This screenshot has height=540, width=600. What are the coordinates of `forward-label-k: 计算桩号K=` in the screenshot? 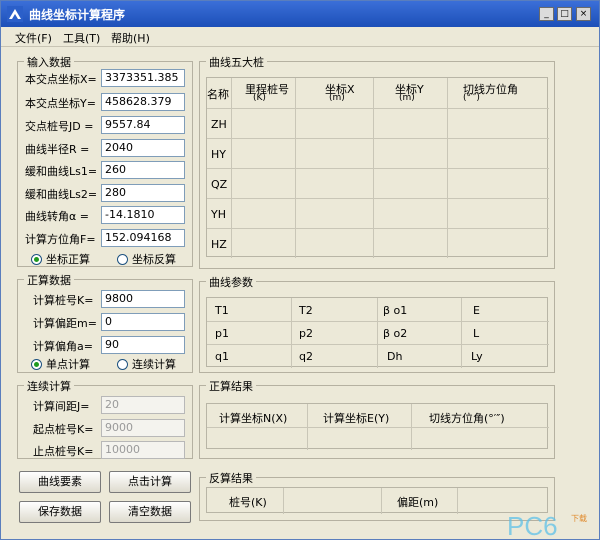 It's located at (63, 300).